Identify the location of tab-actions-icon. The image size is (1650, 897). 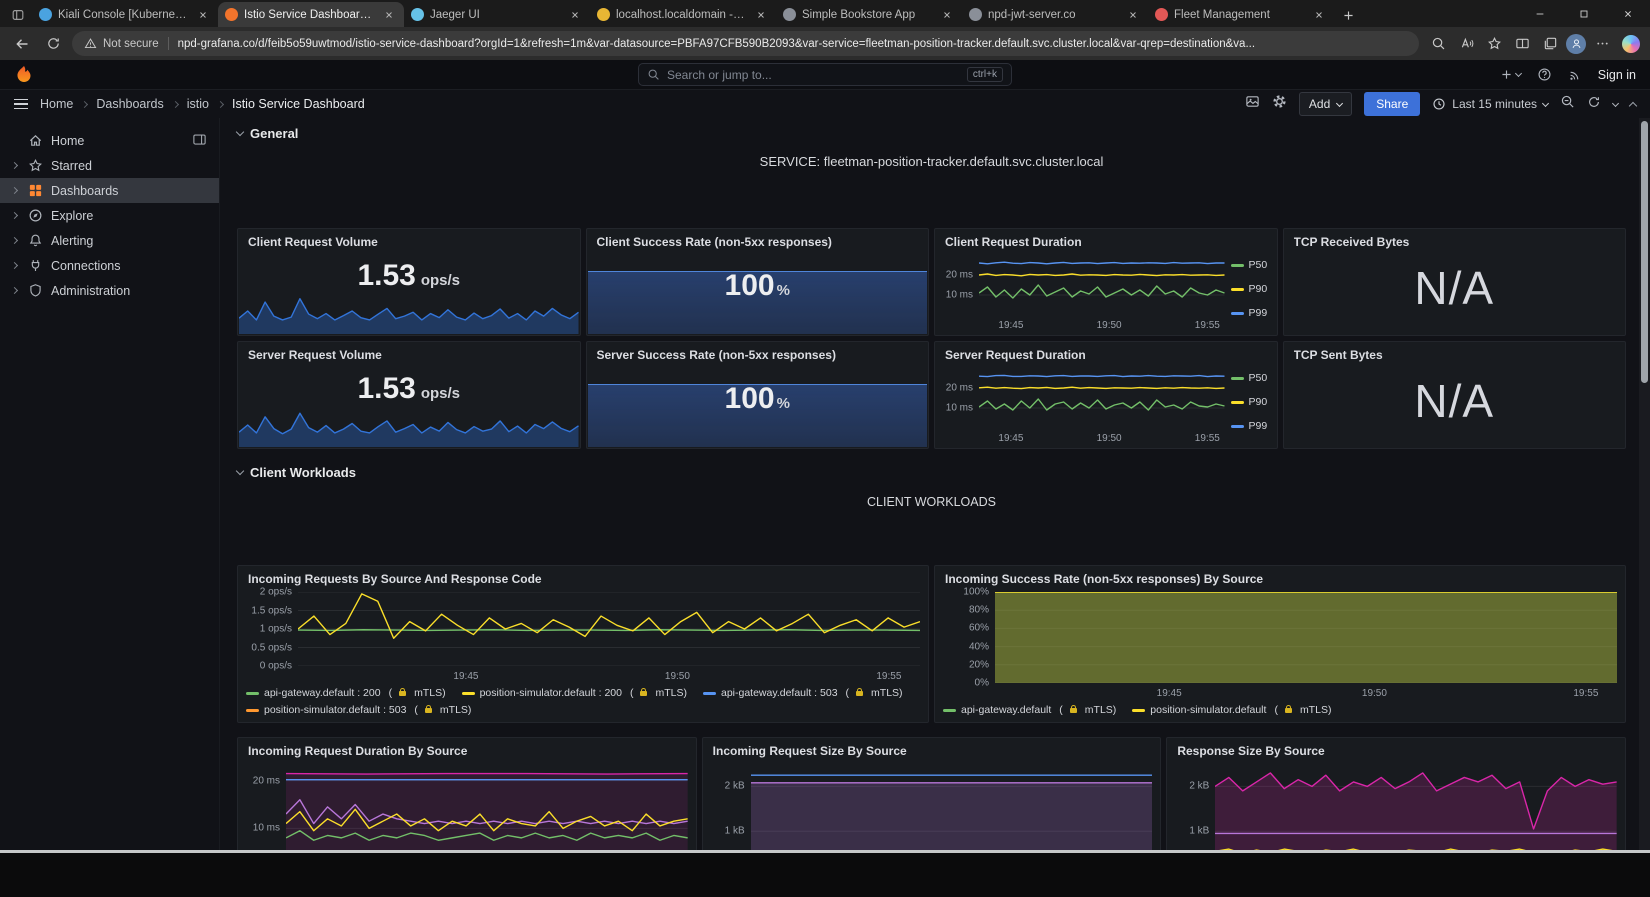
(18, 15).